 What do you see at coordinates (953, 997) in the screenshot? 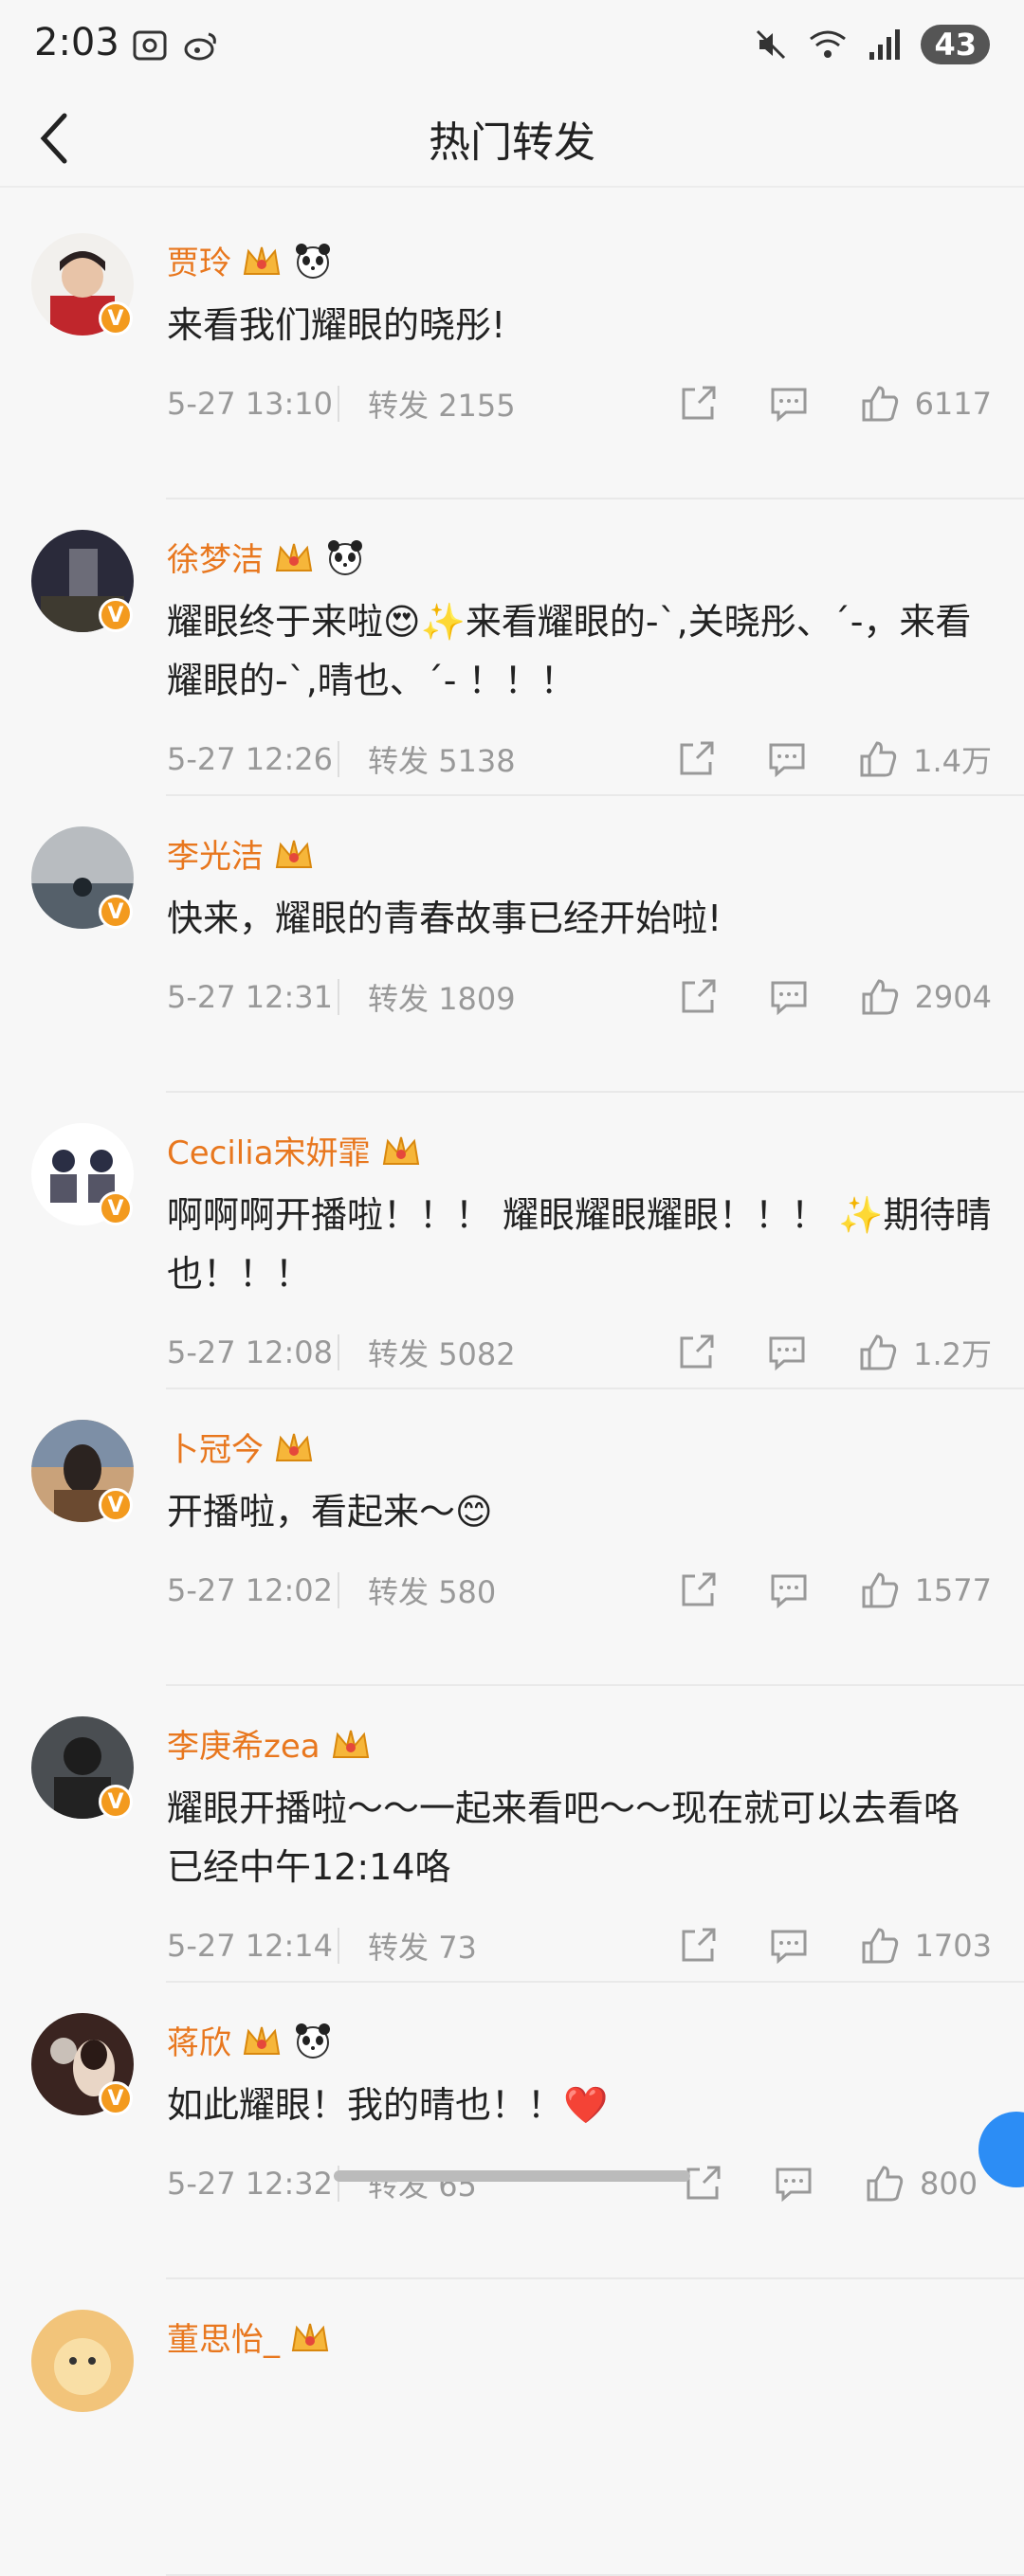
I see `like-count: 2904` at bounding box center [953, 997].